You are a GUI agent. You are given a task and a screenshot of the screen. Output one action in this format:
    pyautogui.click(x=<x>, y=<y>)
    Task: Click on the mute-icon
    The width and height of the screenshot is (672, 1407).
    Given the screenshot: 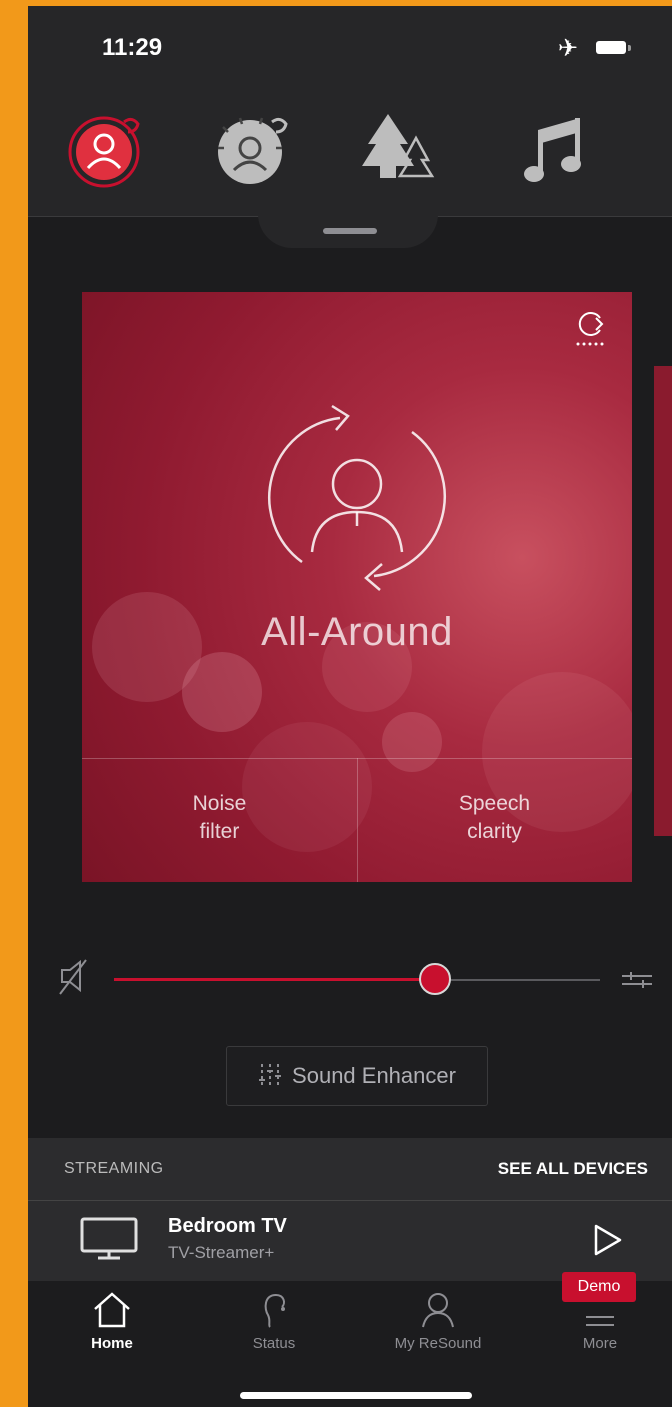 What is the action you would take?
    pyautogui.click(x=74, y=976)
    